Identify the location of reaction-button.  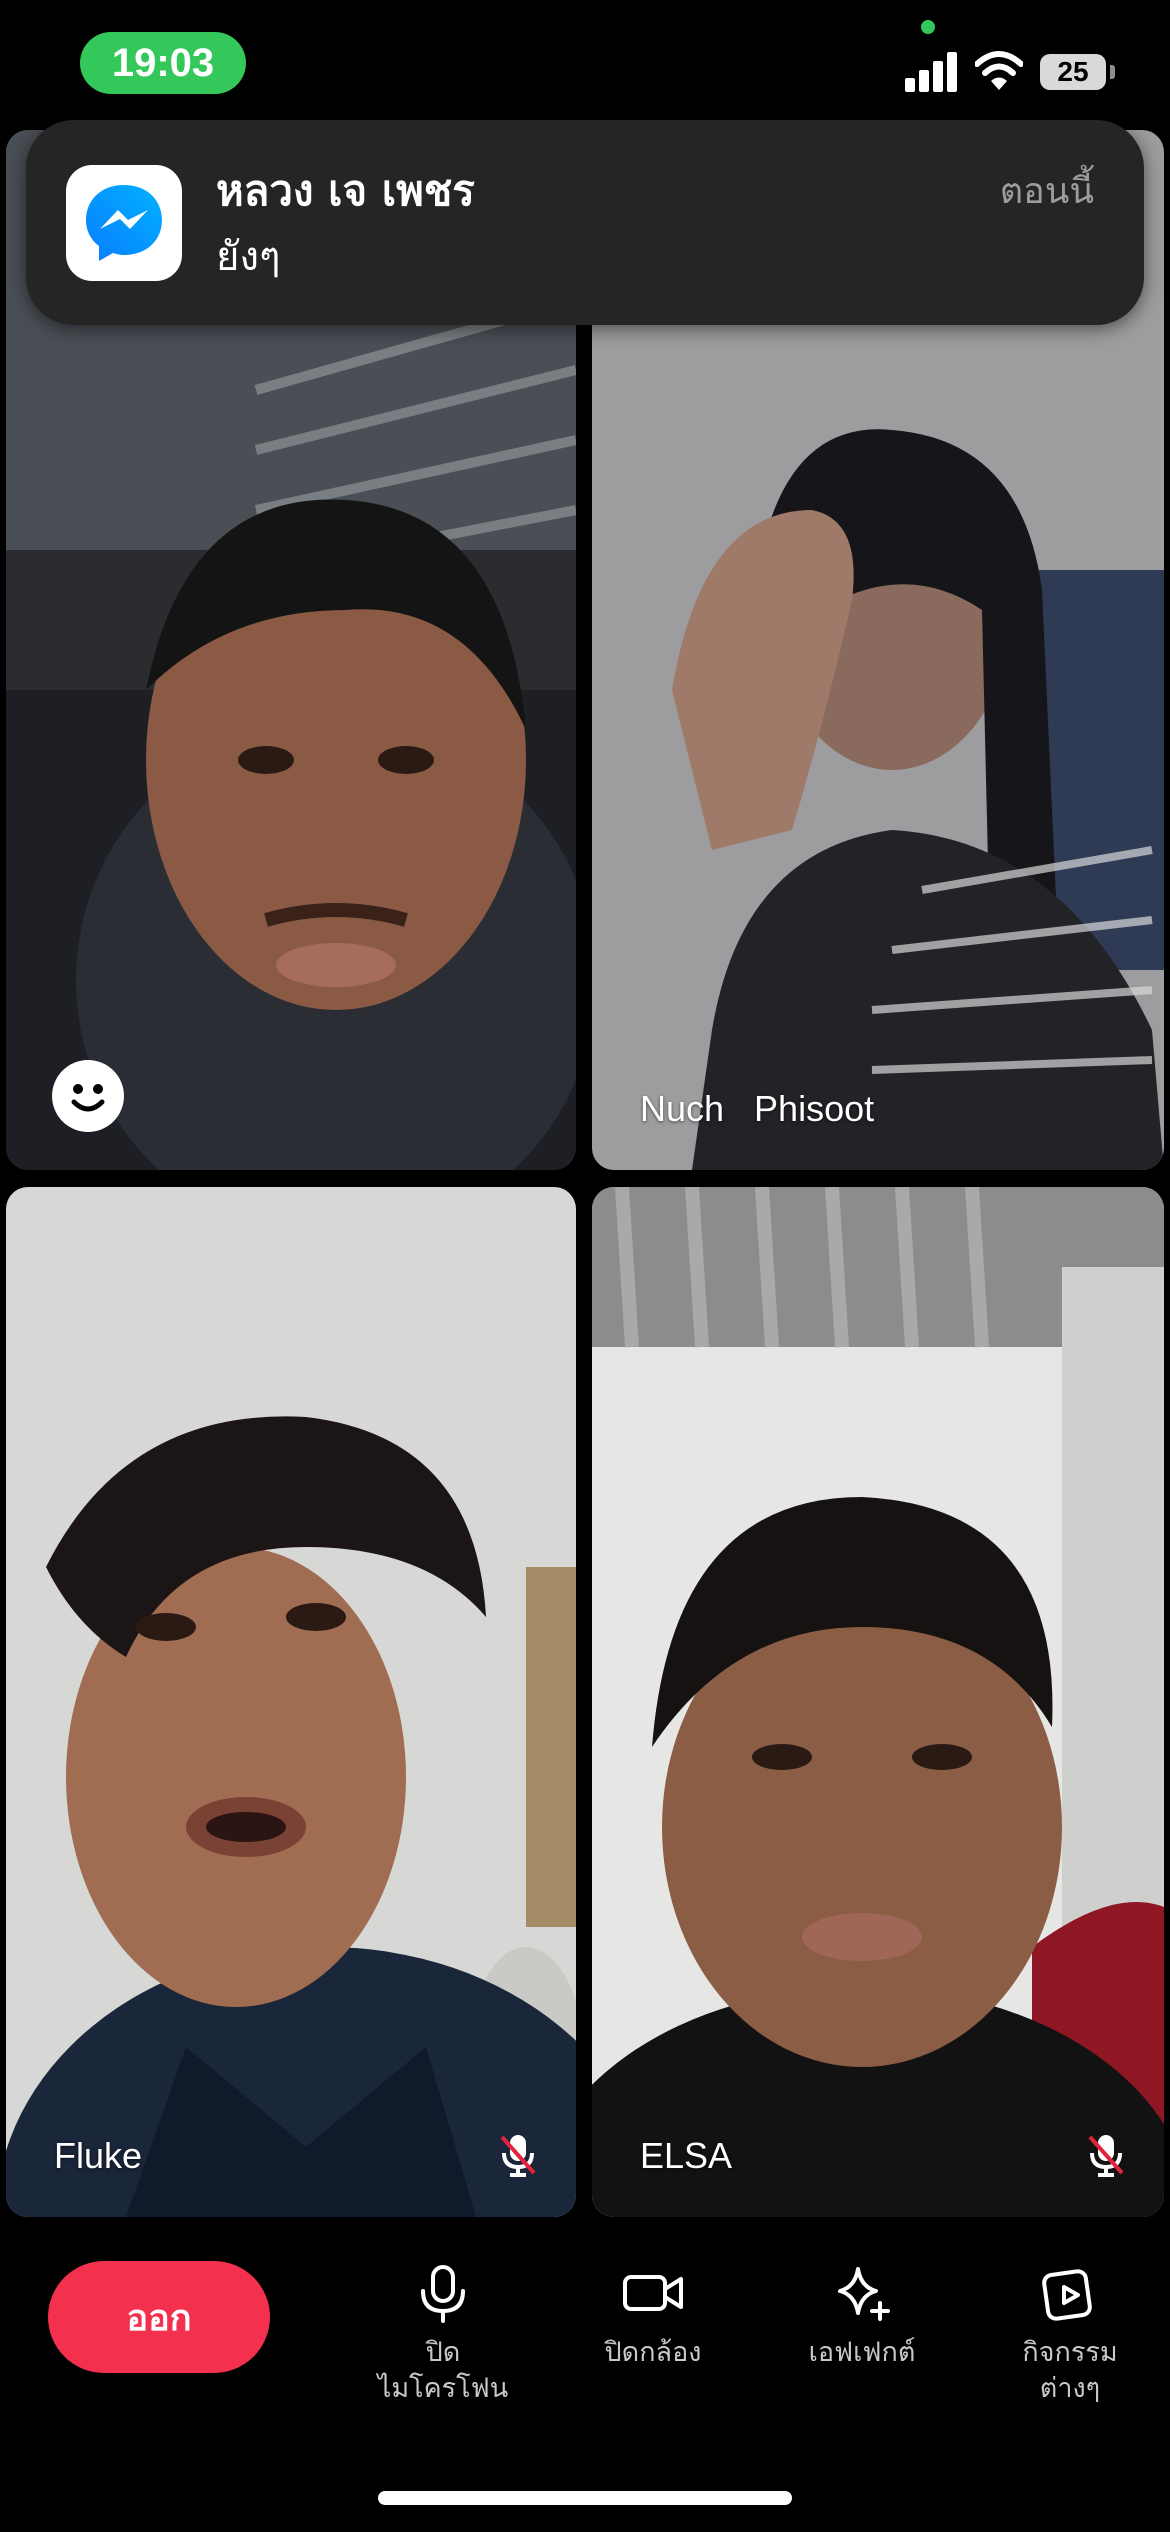
(88, 1096).